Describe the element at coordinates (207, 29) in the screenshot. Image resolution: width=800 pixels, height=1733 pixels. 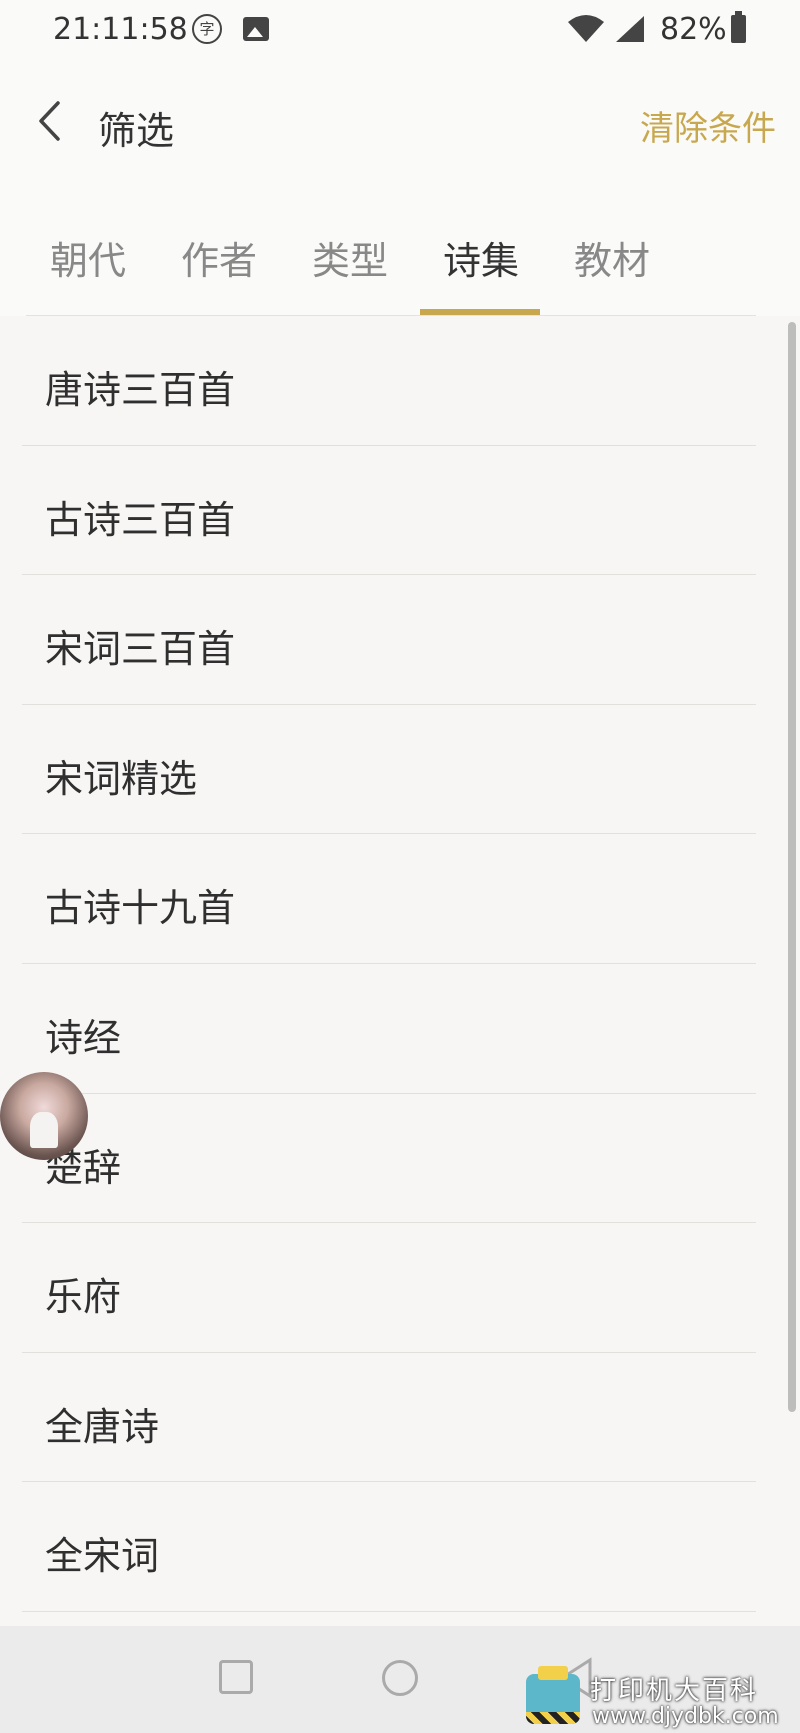
I see `dictionary-search-icon: 字` at that location.